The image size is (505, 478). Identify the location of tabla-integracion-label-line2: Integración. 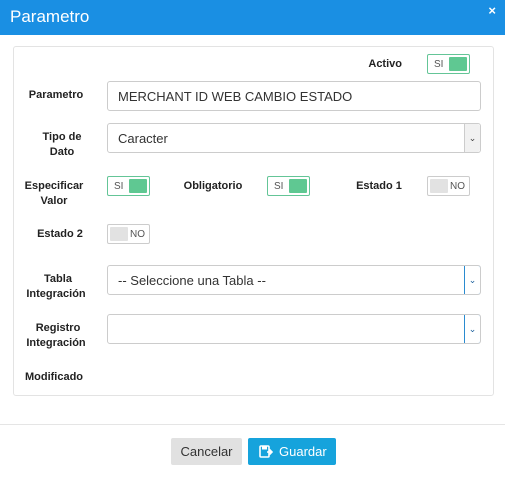
(56, 294).